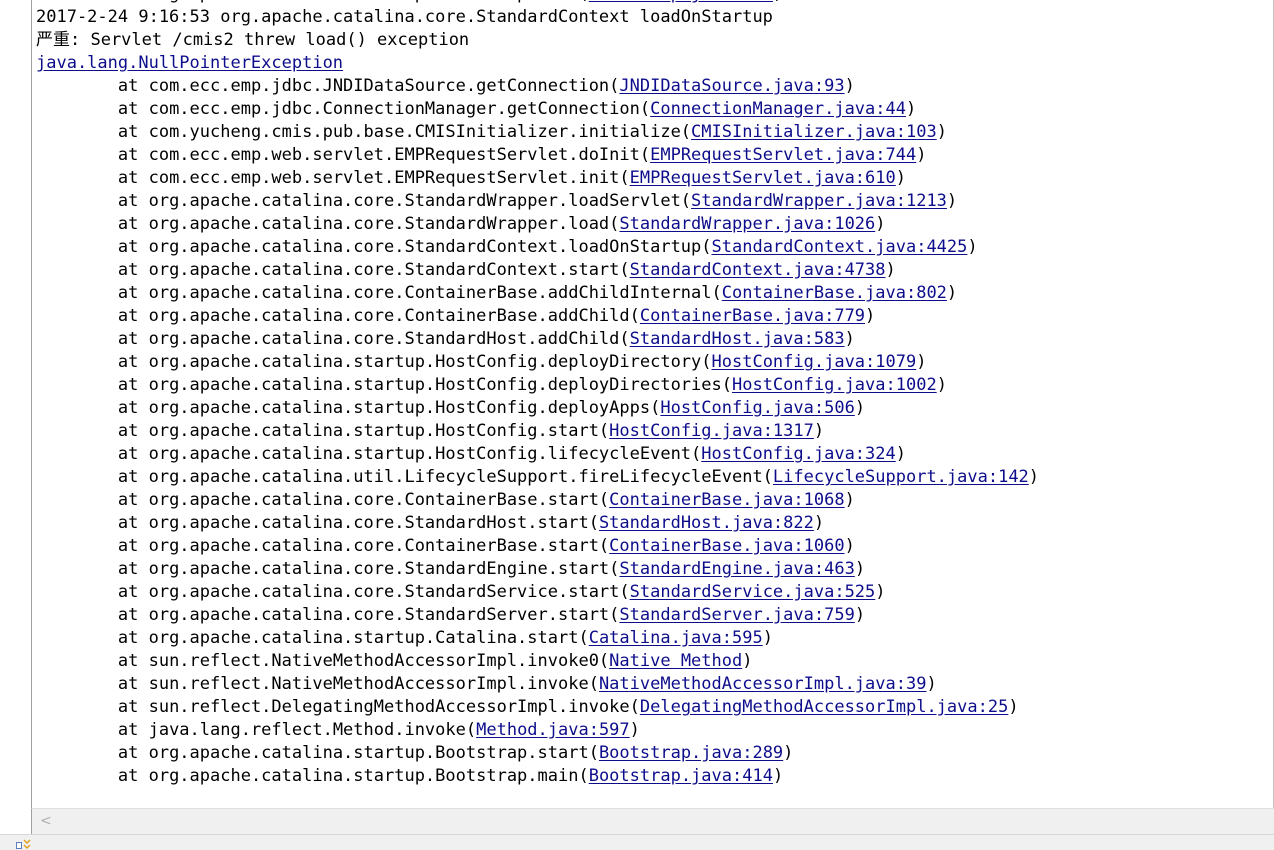 Image resolution: width=1274 pixels, height=850 pixels. I want to click on stacktrace-link: StandardService.java:525, so click(753, 592).